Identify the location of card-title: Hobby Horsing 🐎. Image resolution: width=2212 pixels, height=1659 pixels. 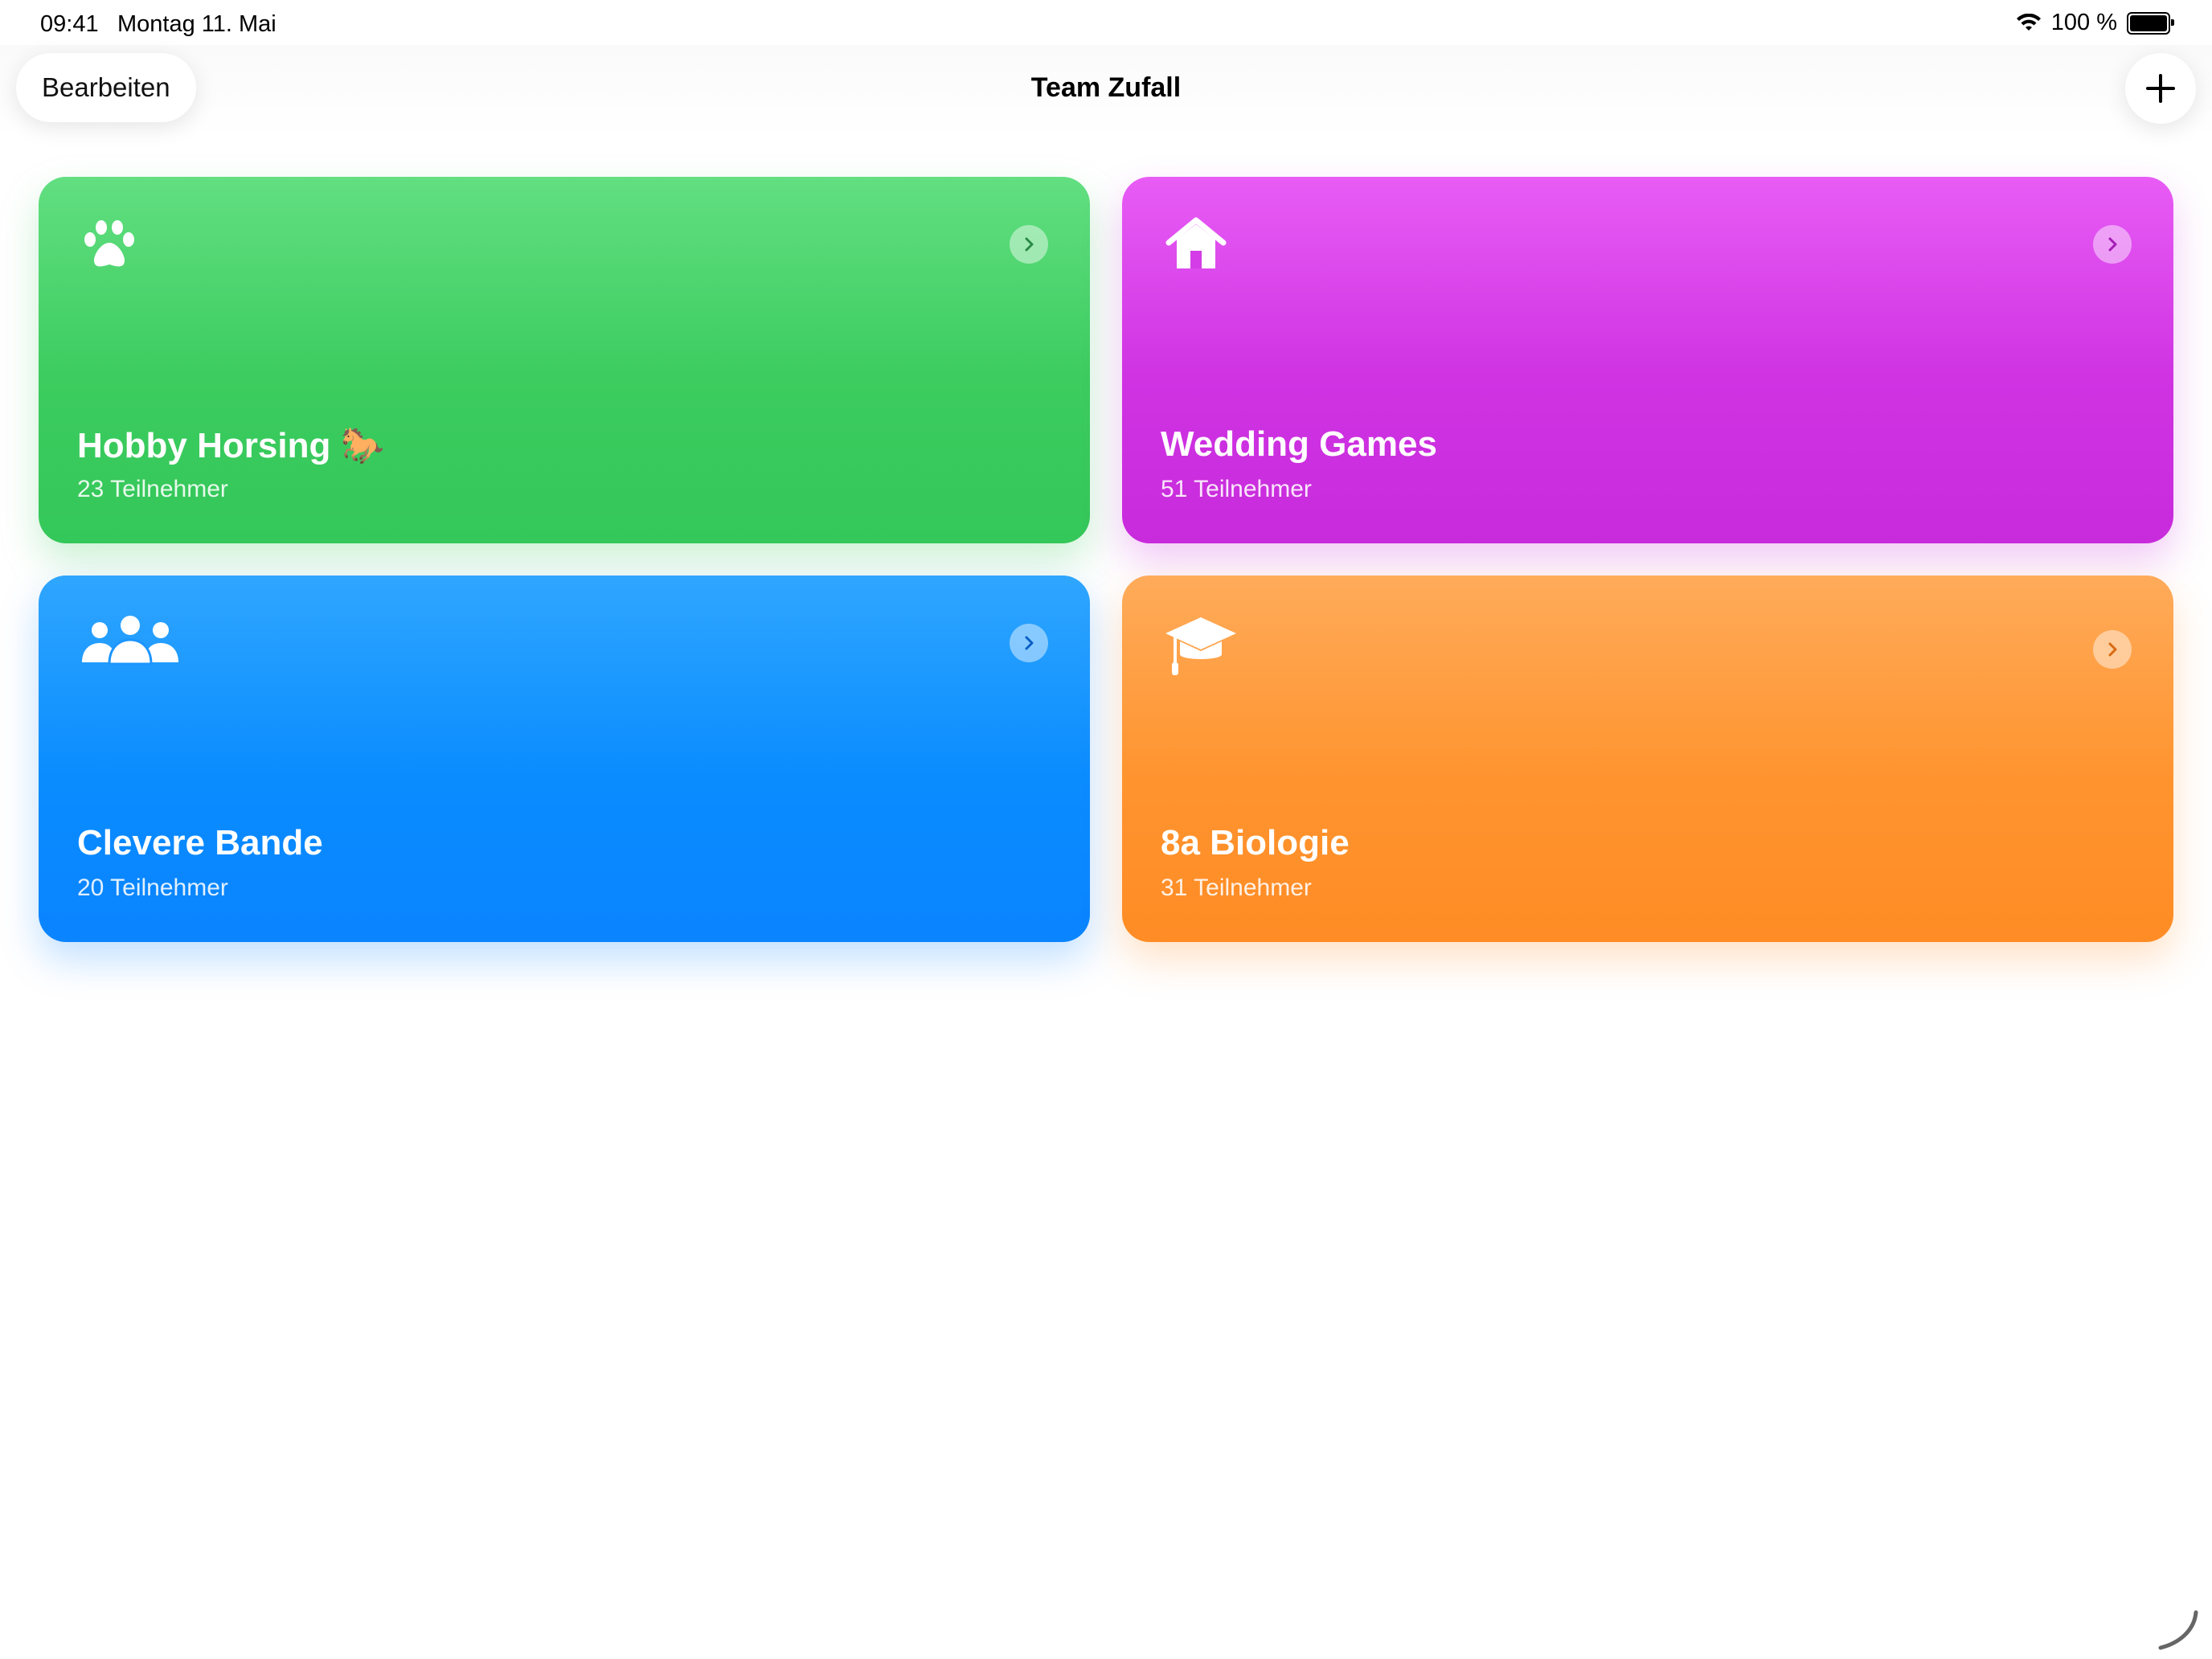
(231, 445).